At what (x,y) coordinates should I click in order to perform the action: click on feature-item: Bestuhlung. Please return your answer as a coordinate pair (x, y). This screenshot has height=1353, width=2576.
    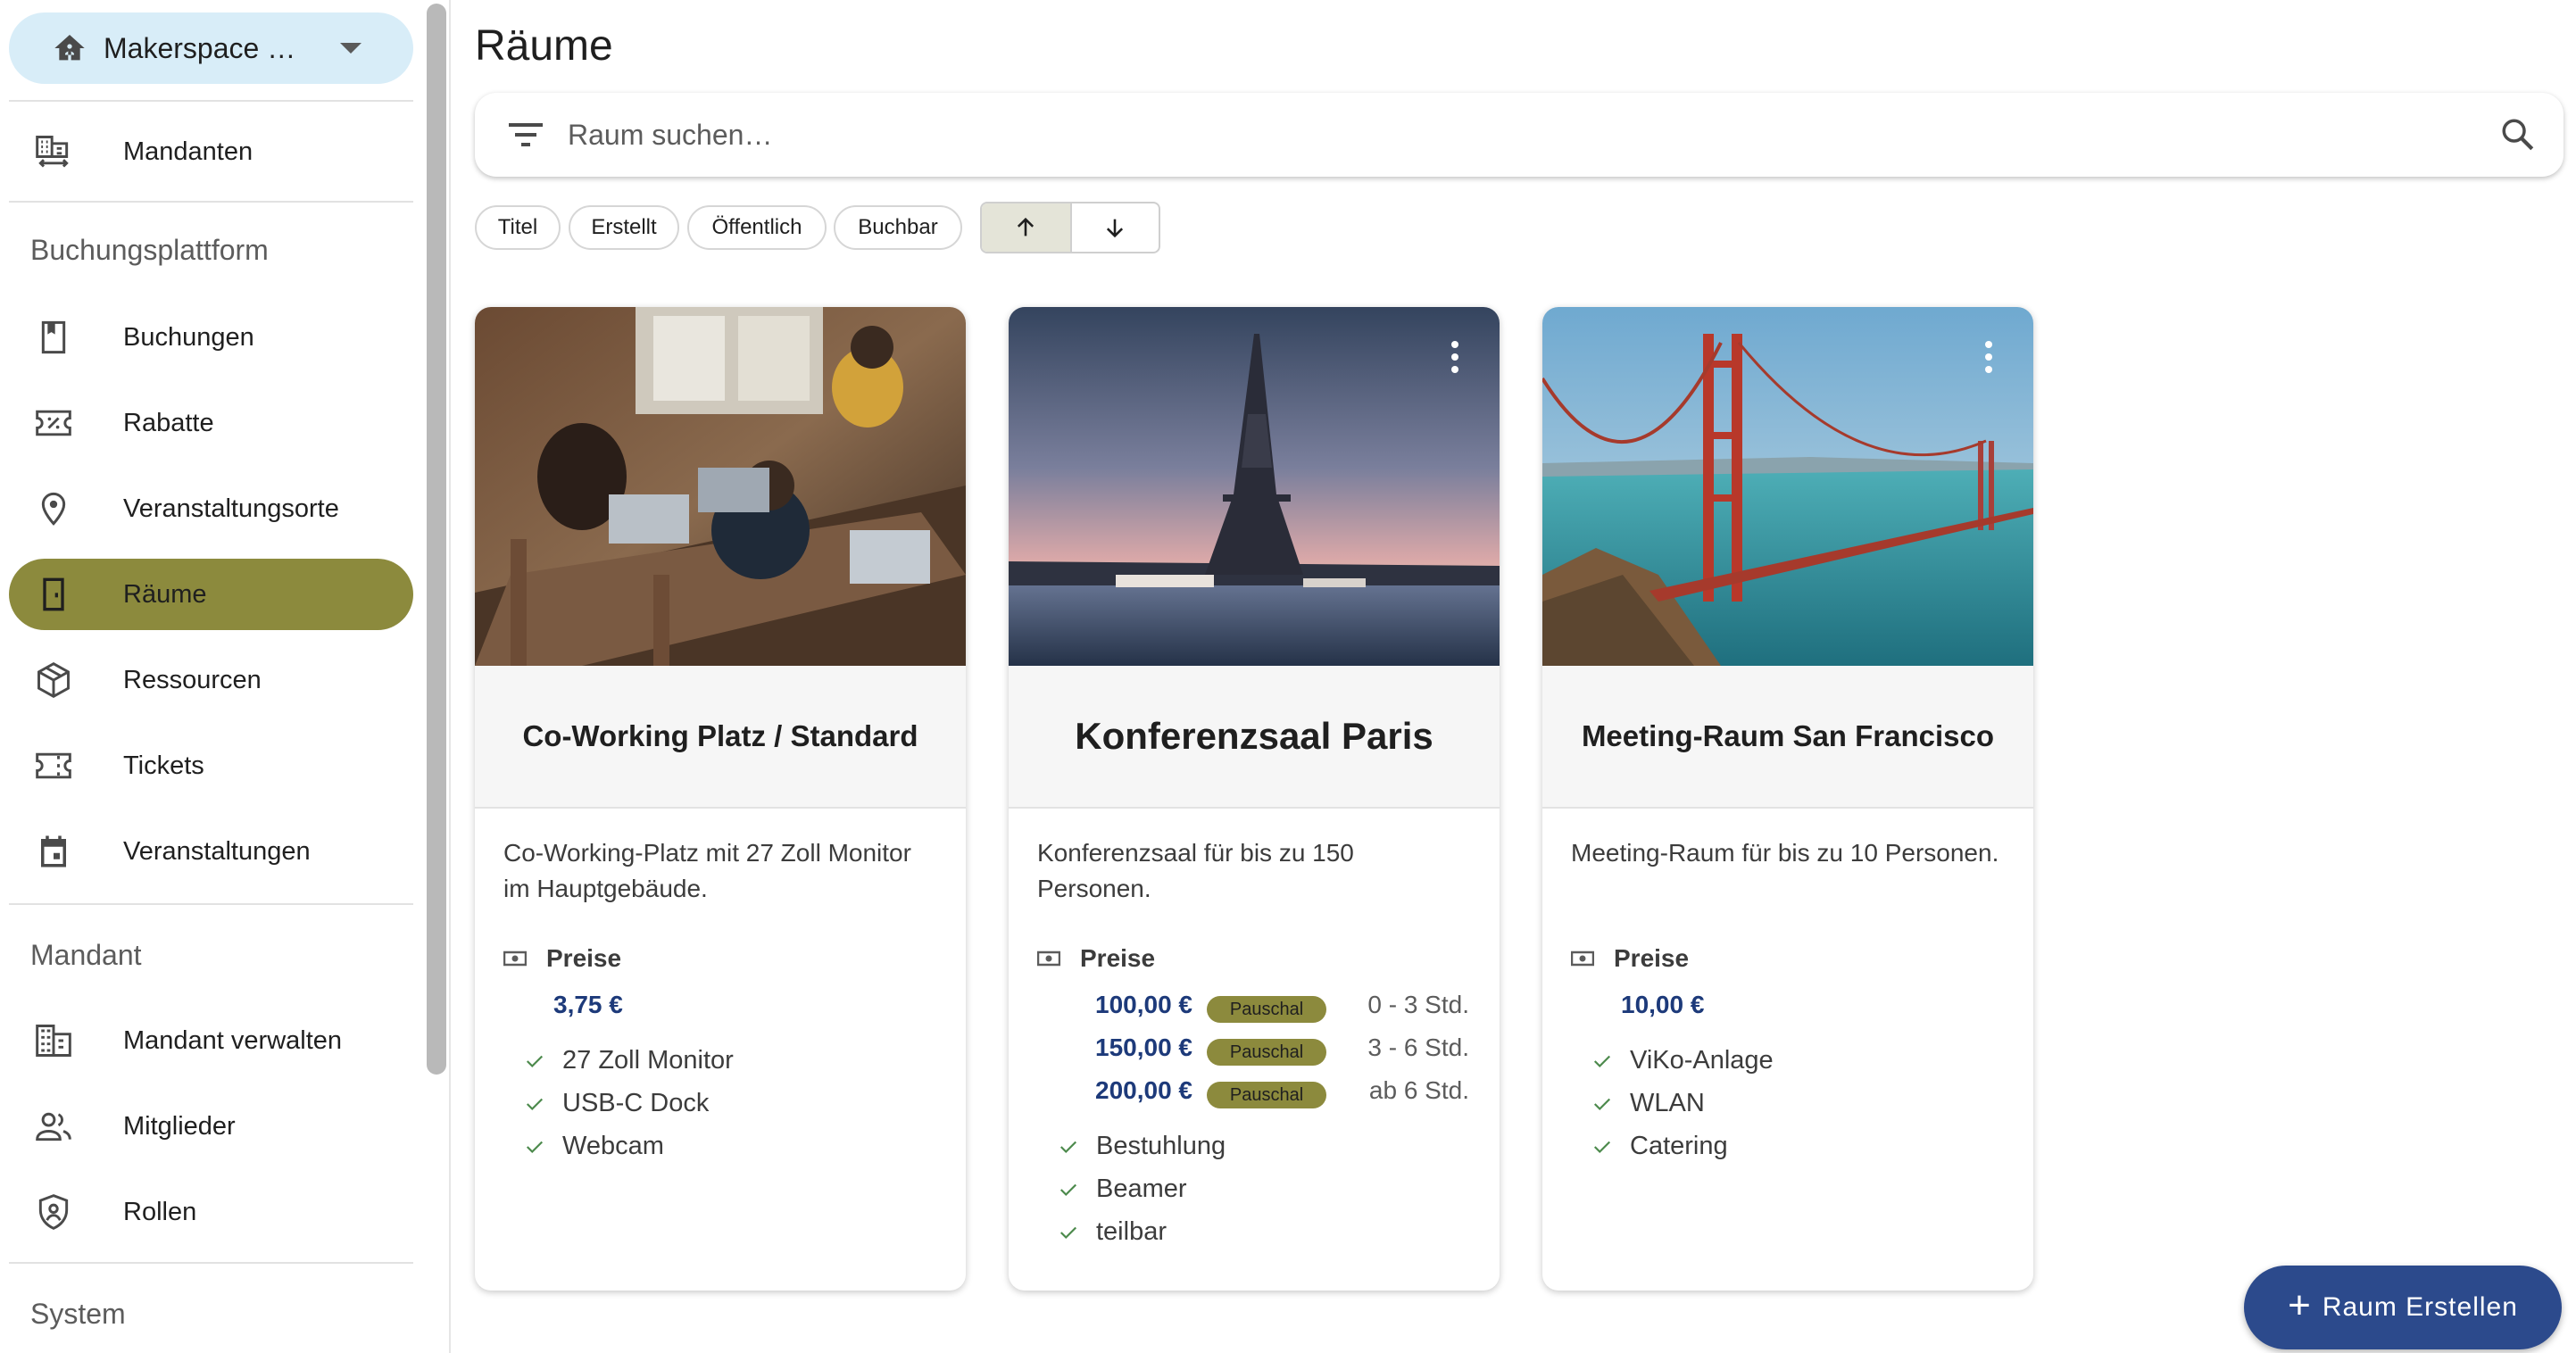
    Looking at the image, I should click on (1142, 1146).